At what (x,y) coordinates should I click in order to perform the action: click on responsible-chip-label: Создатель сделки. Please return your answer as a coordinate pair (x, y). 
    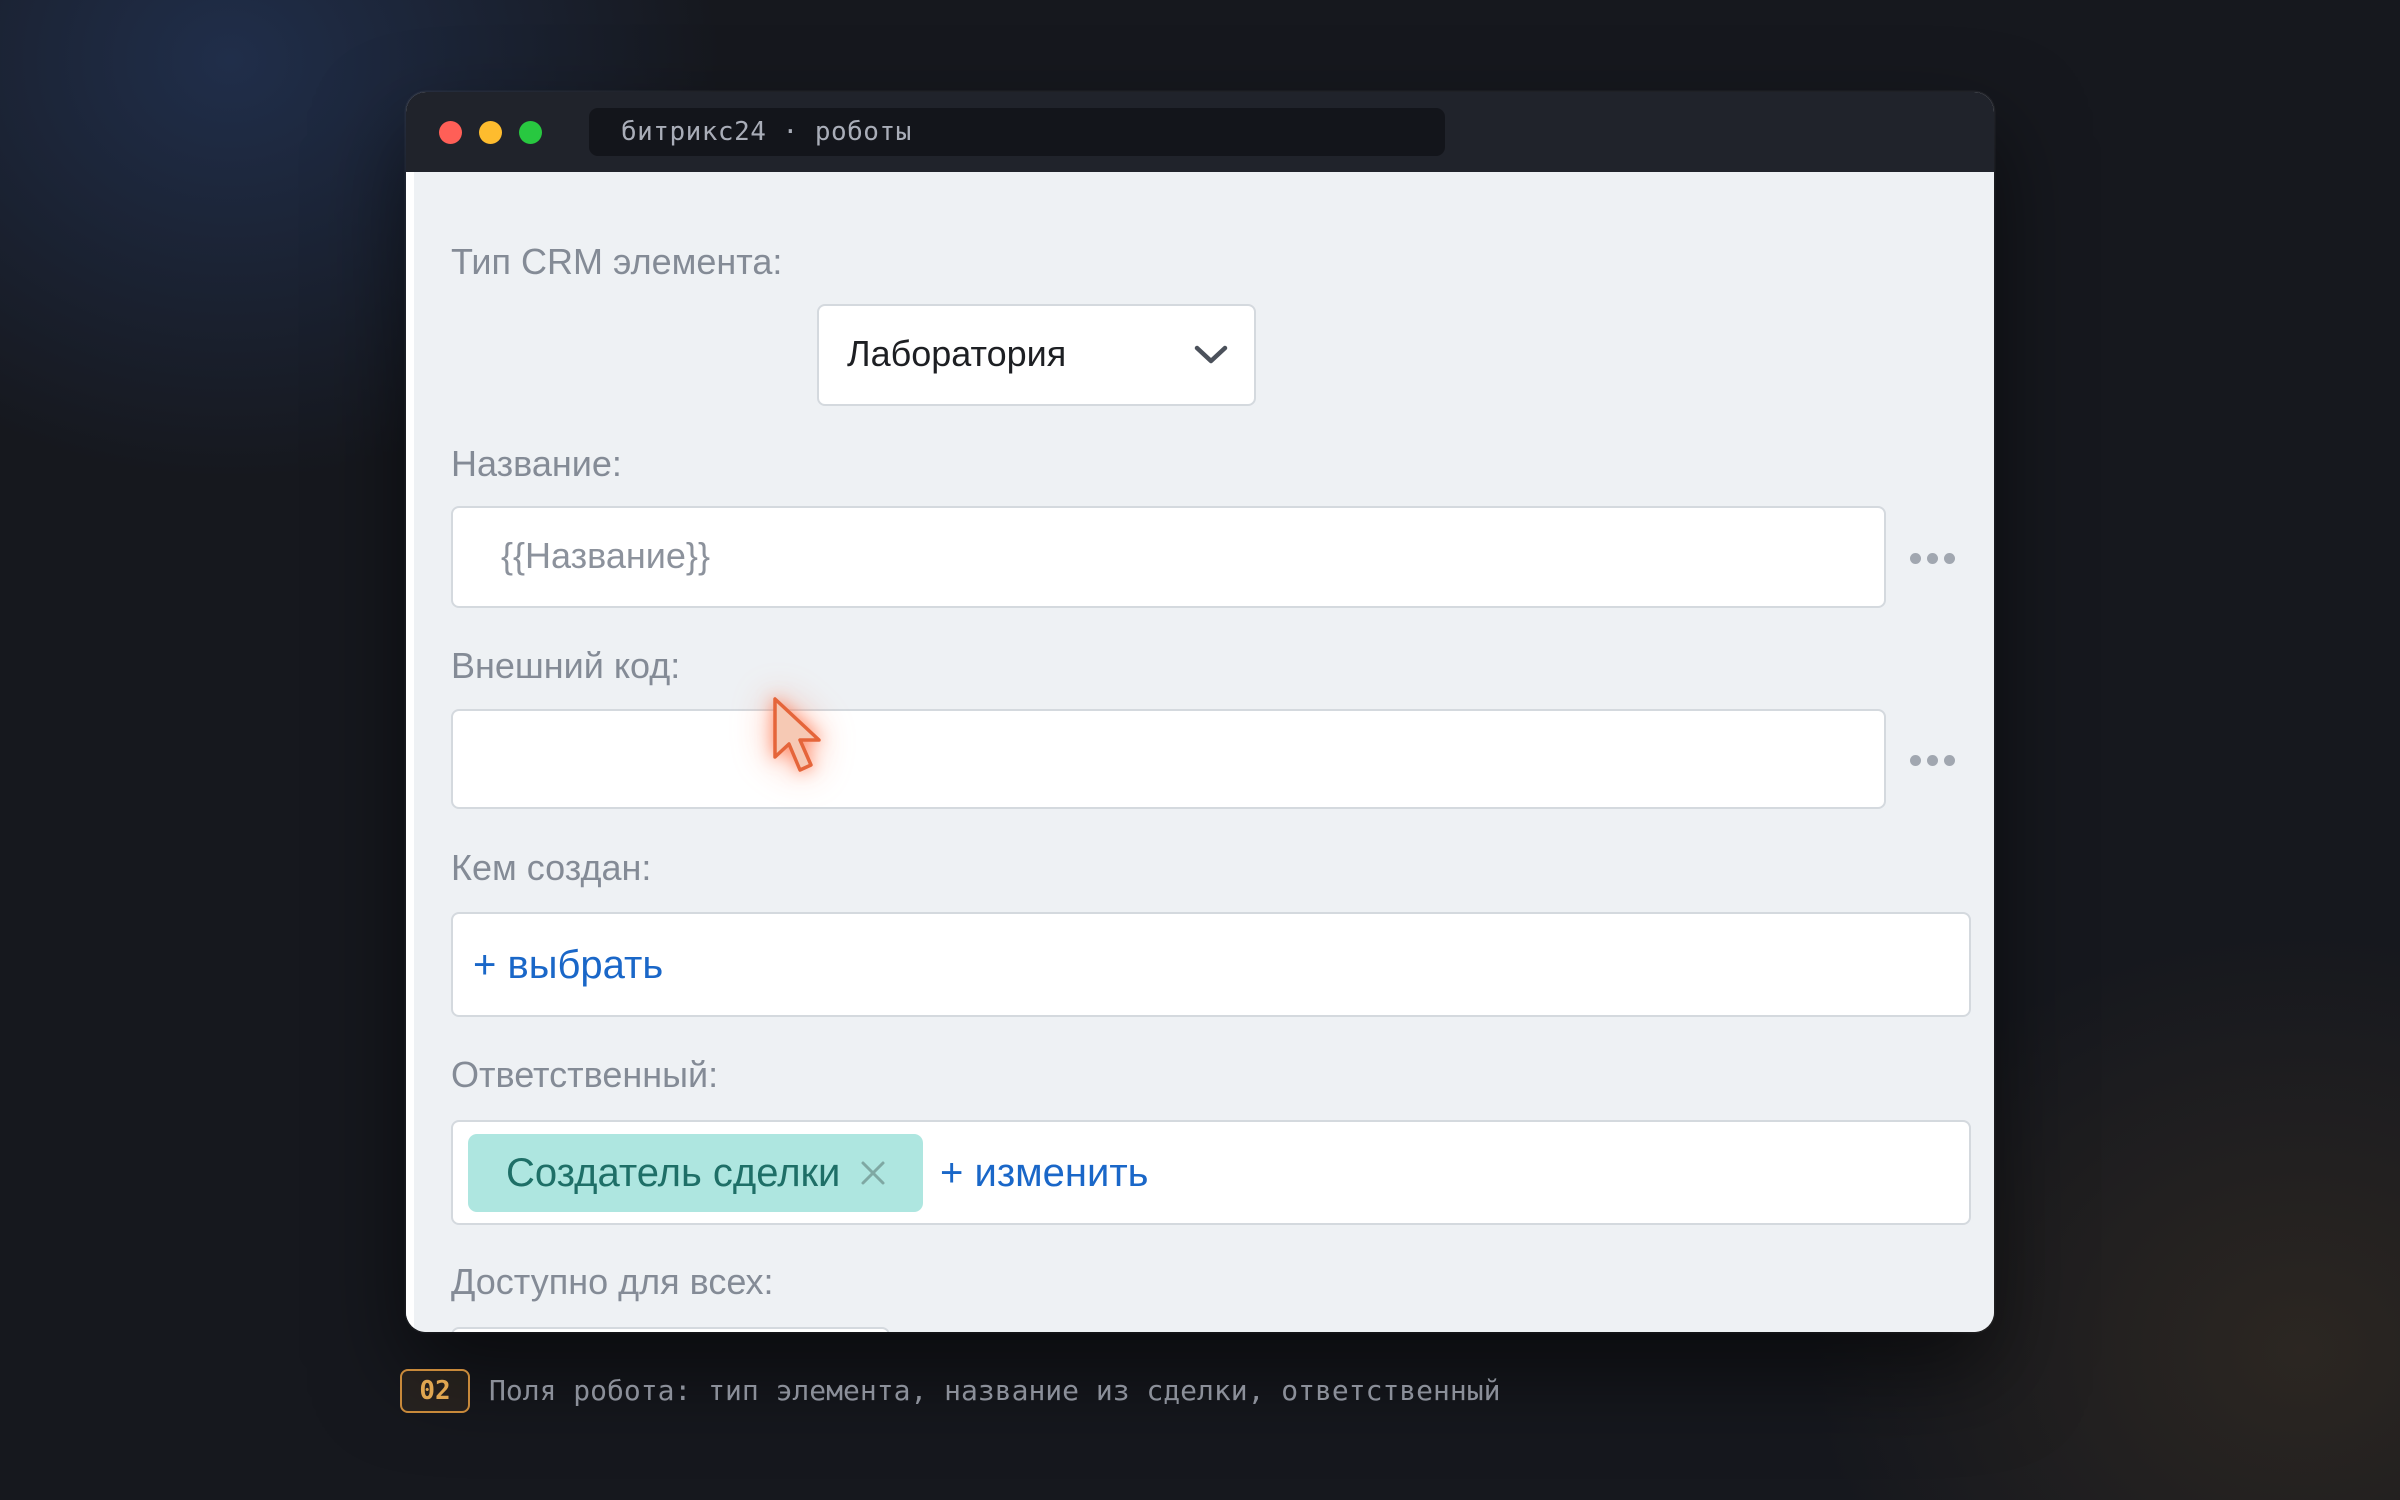
    Looking at the image, I should click on (673, 1173).